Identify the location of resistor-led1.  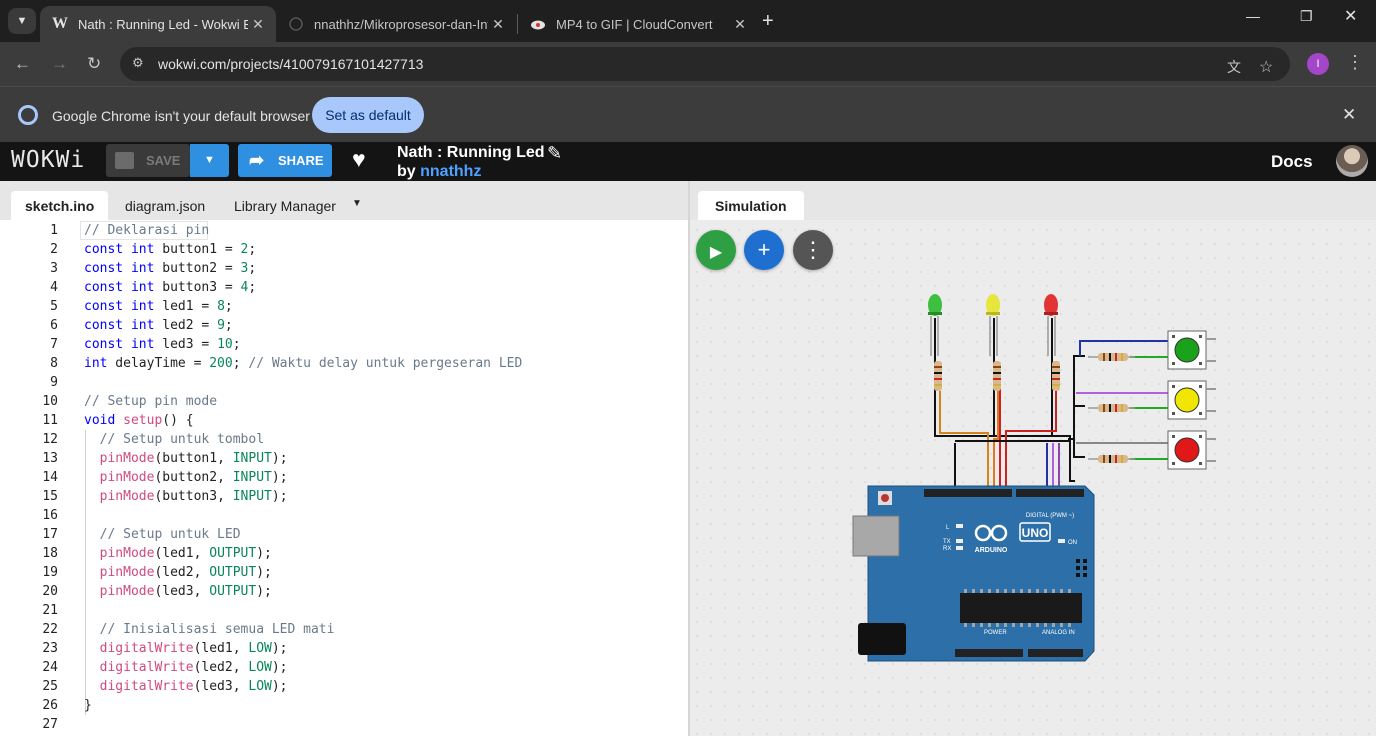
(938, 376).